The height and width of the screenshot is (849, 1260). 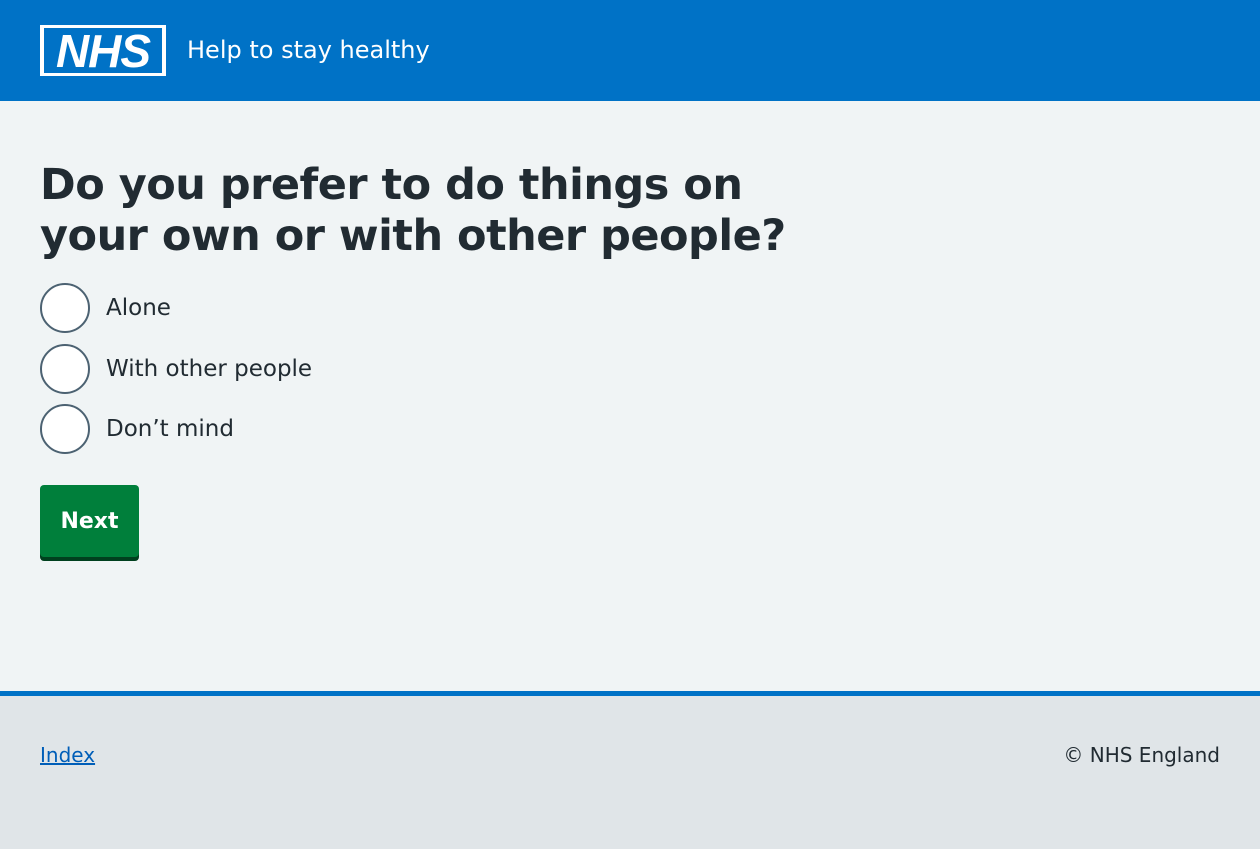 What do you see at coordinates (240, 308) in the screenshot?
I see `radio-option-alone: Alone` at bounding box center [240, 308].